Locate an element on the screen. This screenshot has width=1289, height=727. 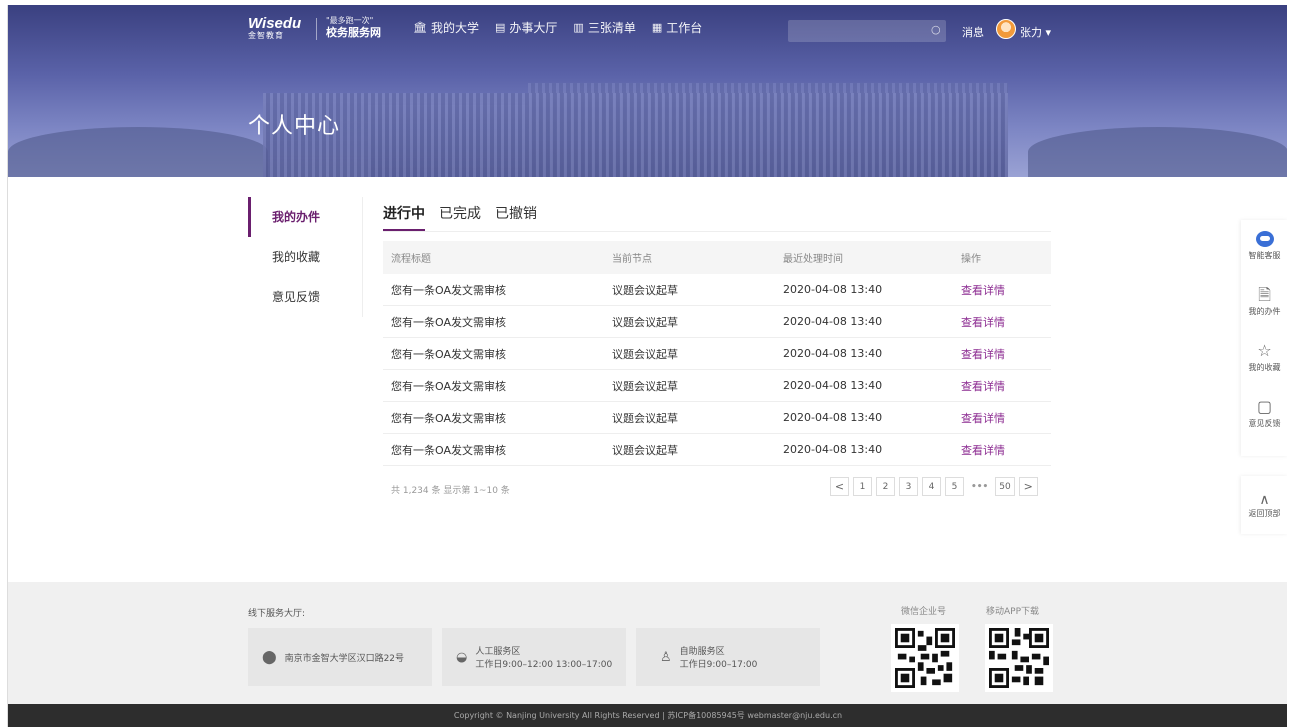
self-service-icon: ♙ is located at coordinates (666, 657).